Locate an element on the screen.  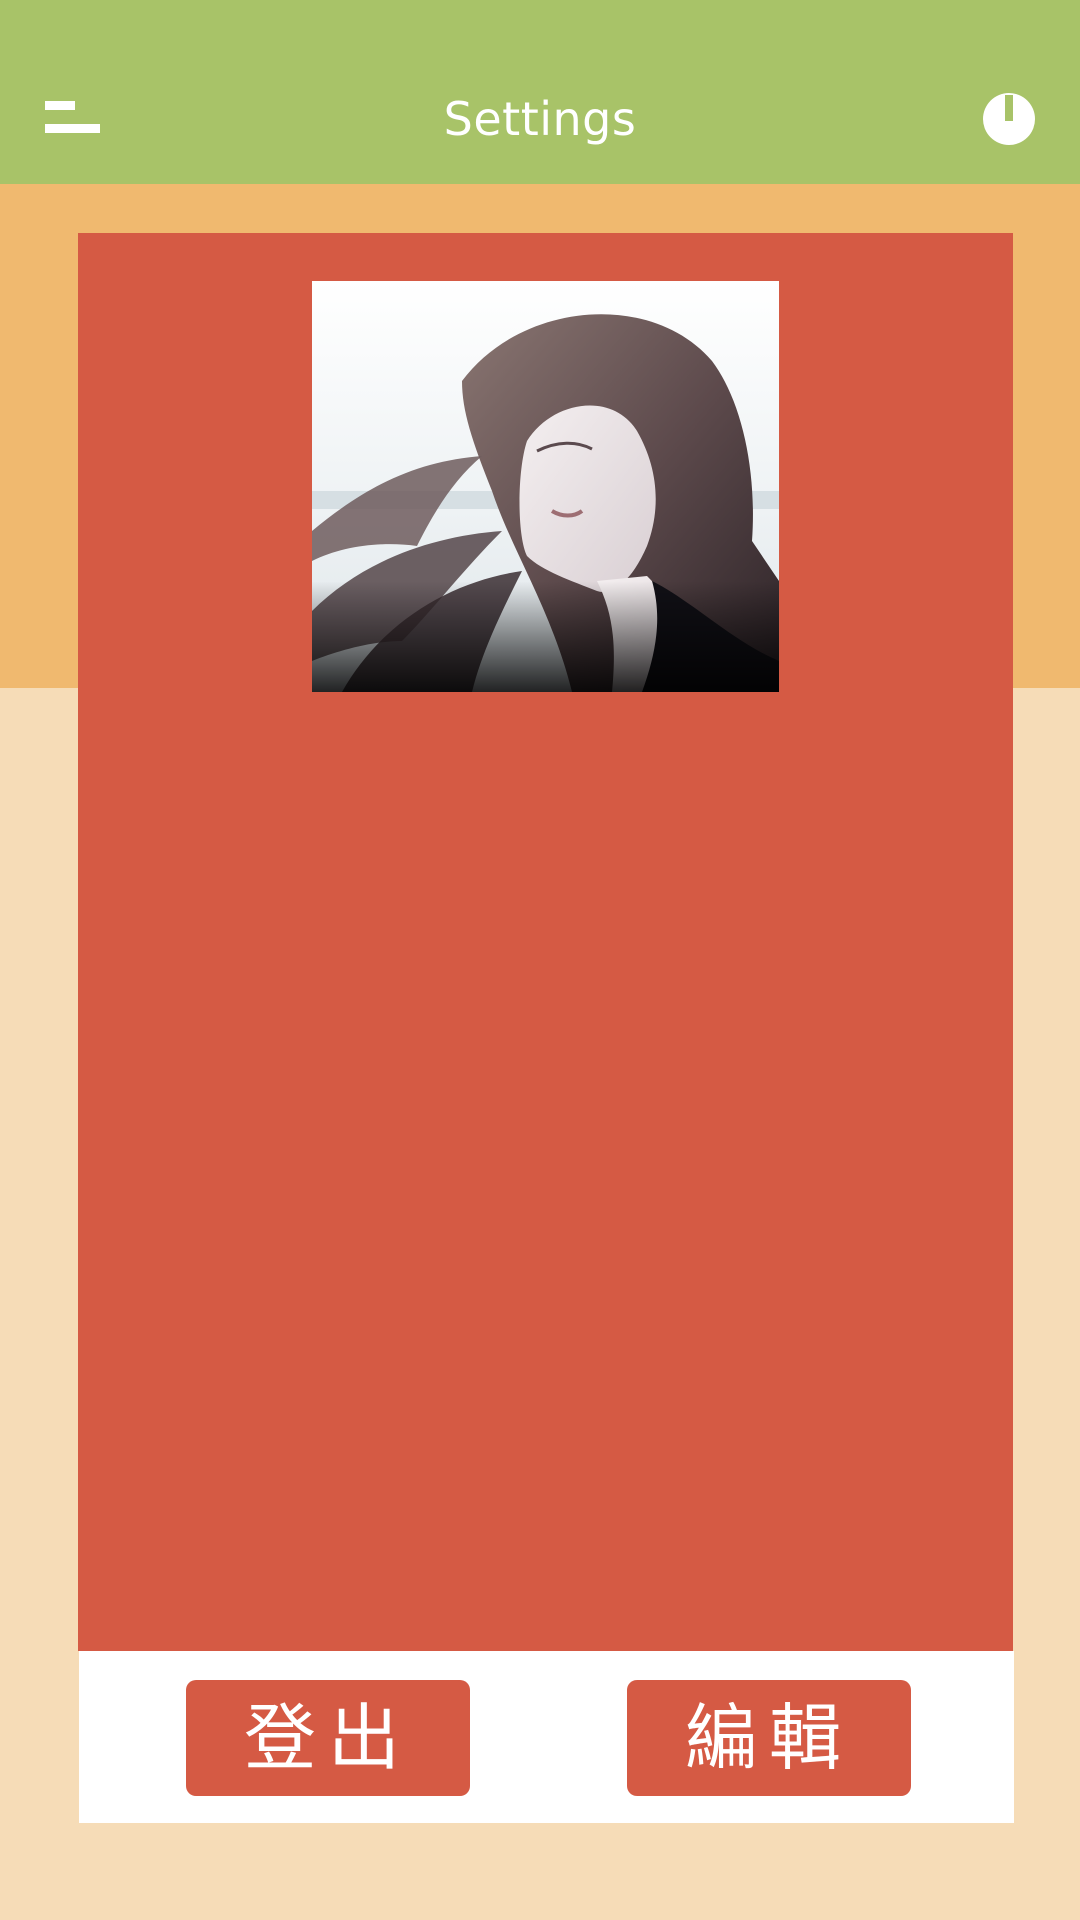
power-icon-graphic is located at coordinates (1009, 119).